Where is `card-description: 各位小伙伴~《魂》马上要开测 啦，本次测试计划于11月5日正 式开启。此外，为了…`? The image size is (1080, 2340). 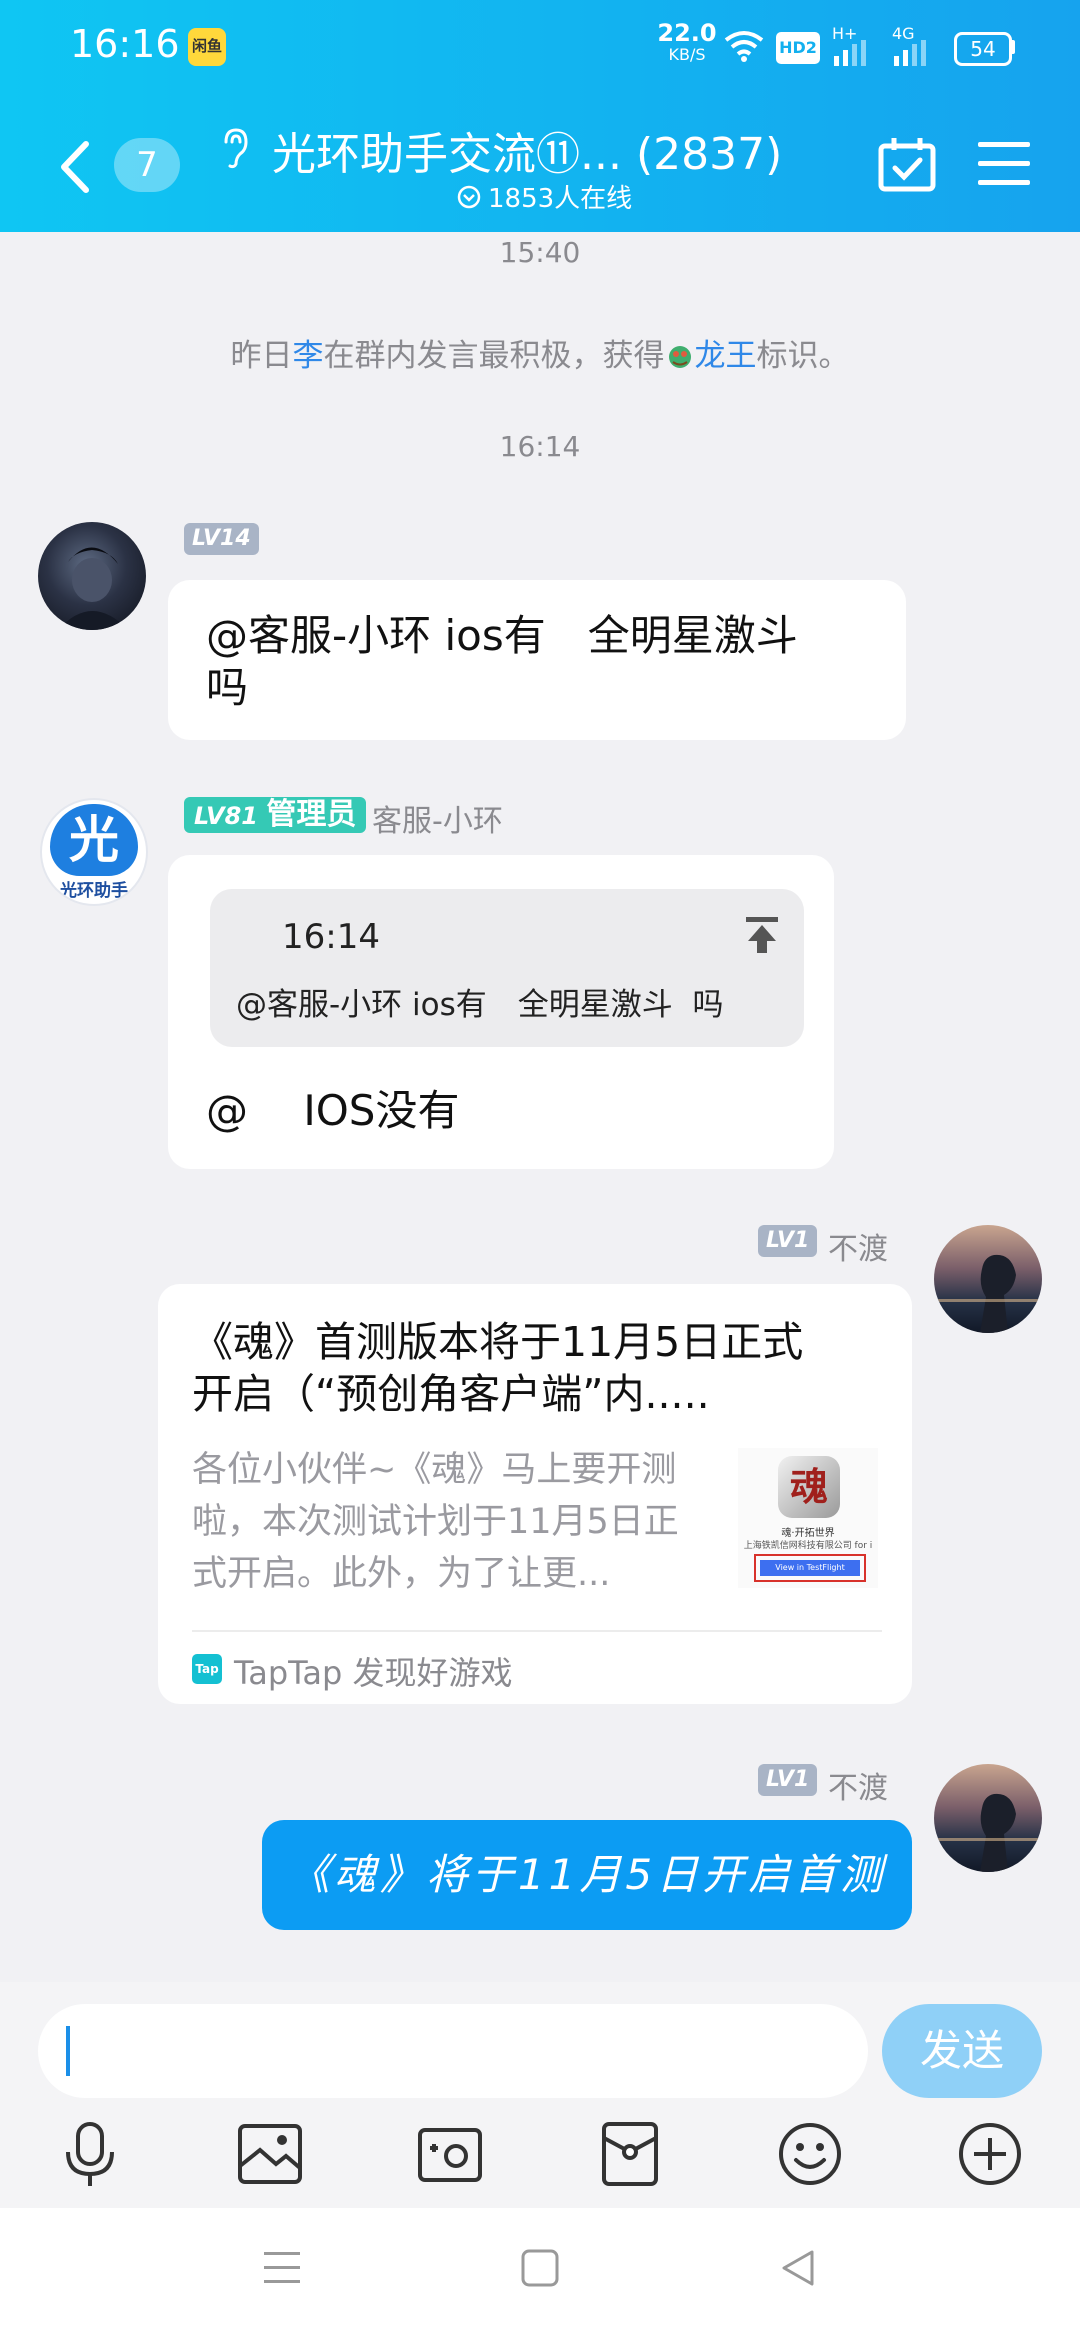
card-description: 各位小伙伴~《魂》马上要开测 啦，本次测试计划于11月5日正 式开启。此外，为了… is located at coordinates (452, 1522).